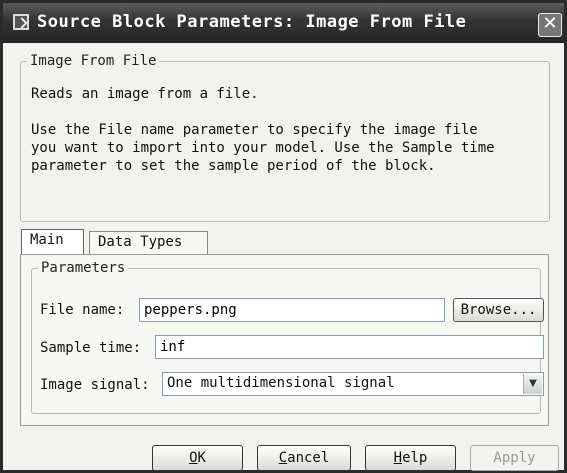  What do you see at coordinates (514, 458) in the screenshot?
I see `apply-button: Apply` at bounding box center [514, 458].